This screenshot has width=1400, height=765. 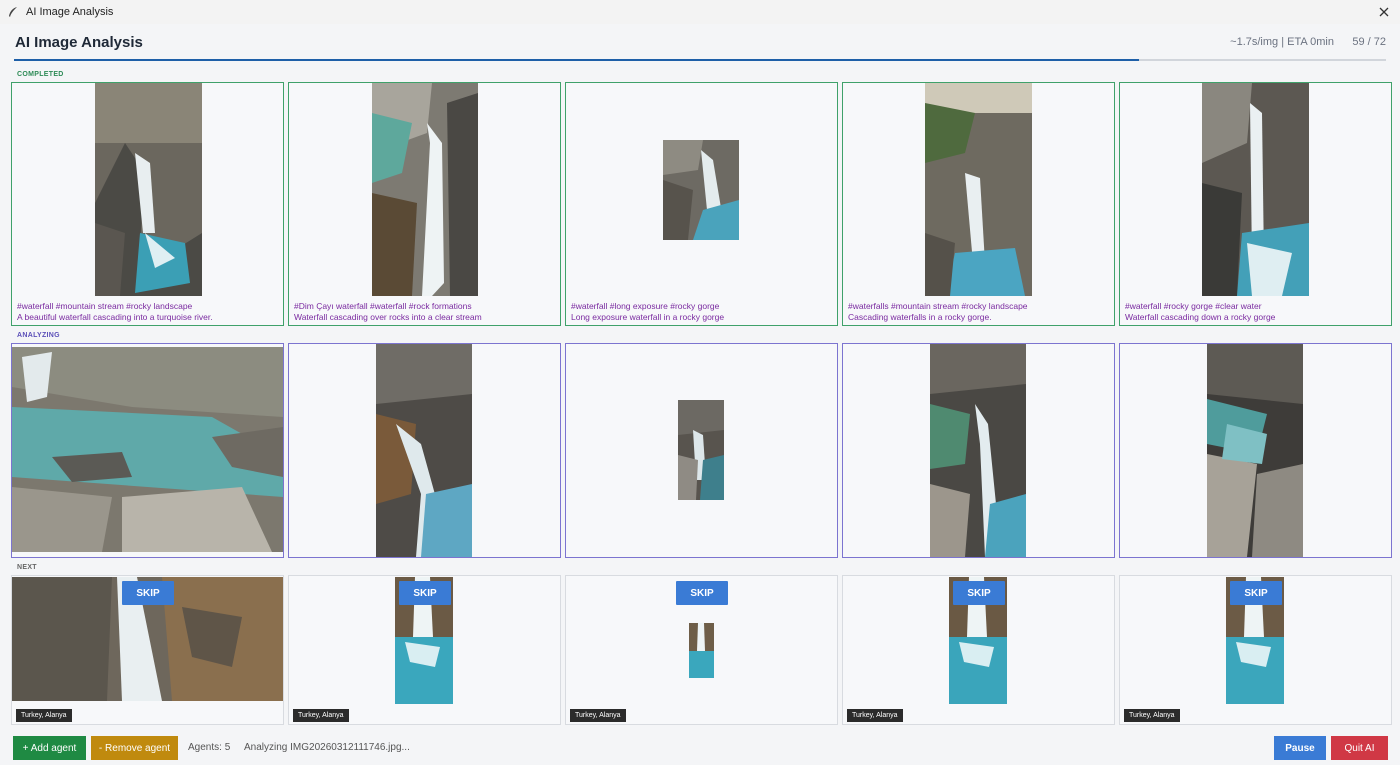 I want to click on title-bar: AI Image Analysis, so click(x=700, y=12).